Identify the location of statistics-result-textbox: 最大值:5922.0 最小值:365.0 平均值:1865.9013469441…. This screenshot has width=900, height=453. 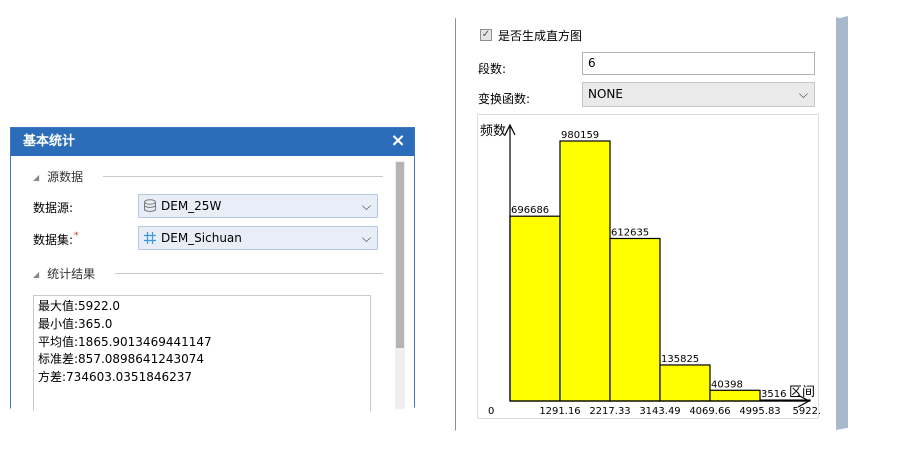
(202, 354).